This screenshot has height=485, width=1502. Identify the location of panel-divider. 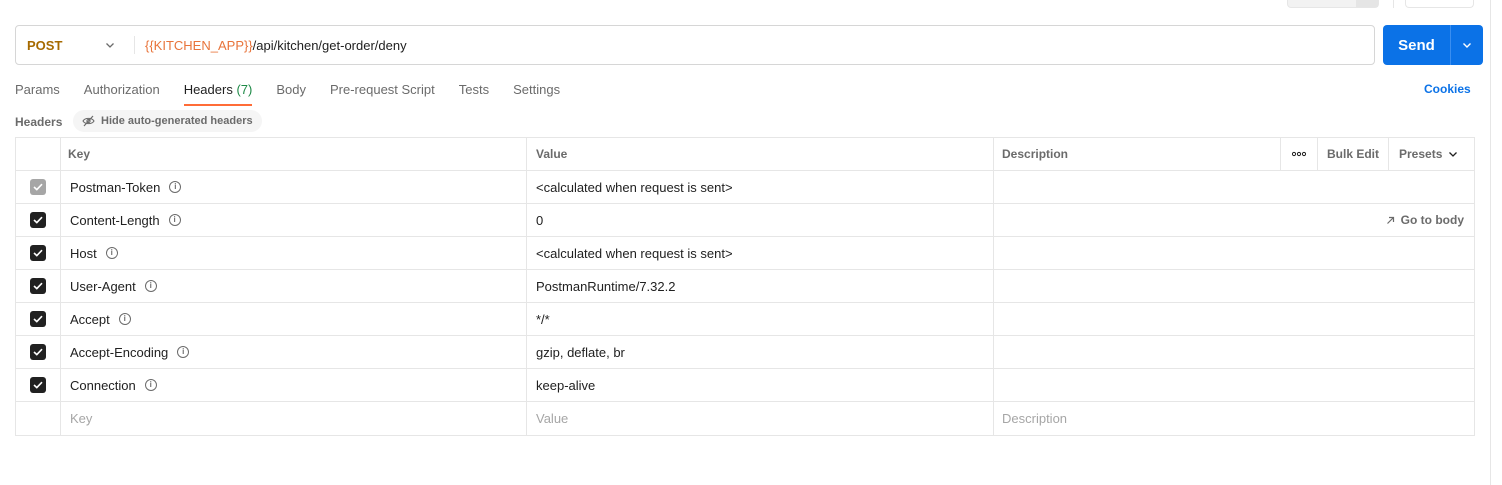
(1490, 242).